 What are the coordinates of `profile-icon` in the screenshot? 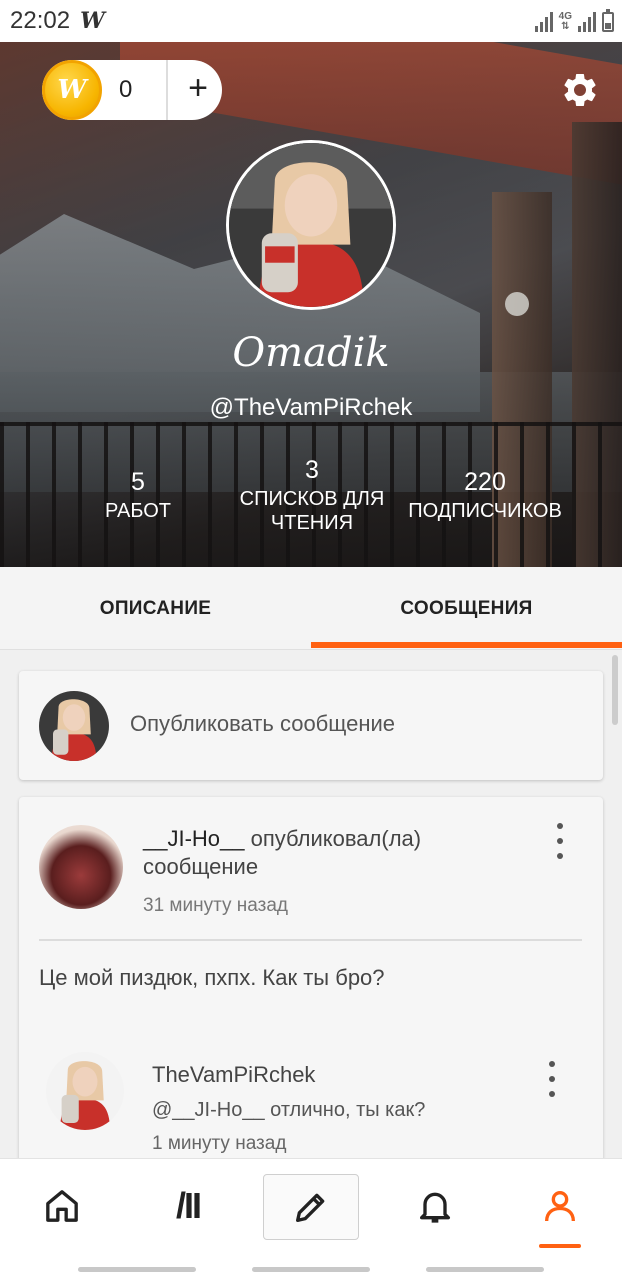 It's located at (560, 1206).